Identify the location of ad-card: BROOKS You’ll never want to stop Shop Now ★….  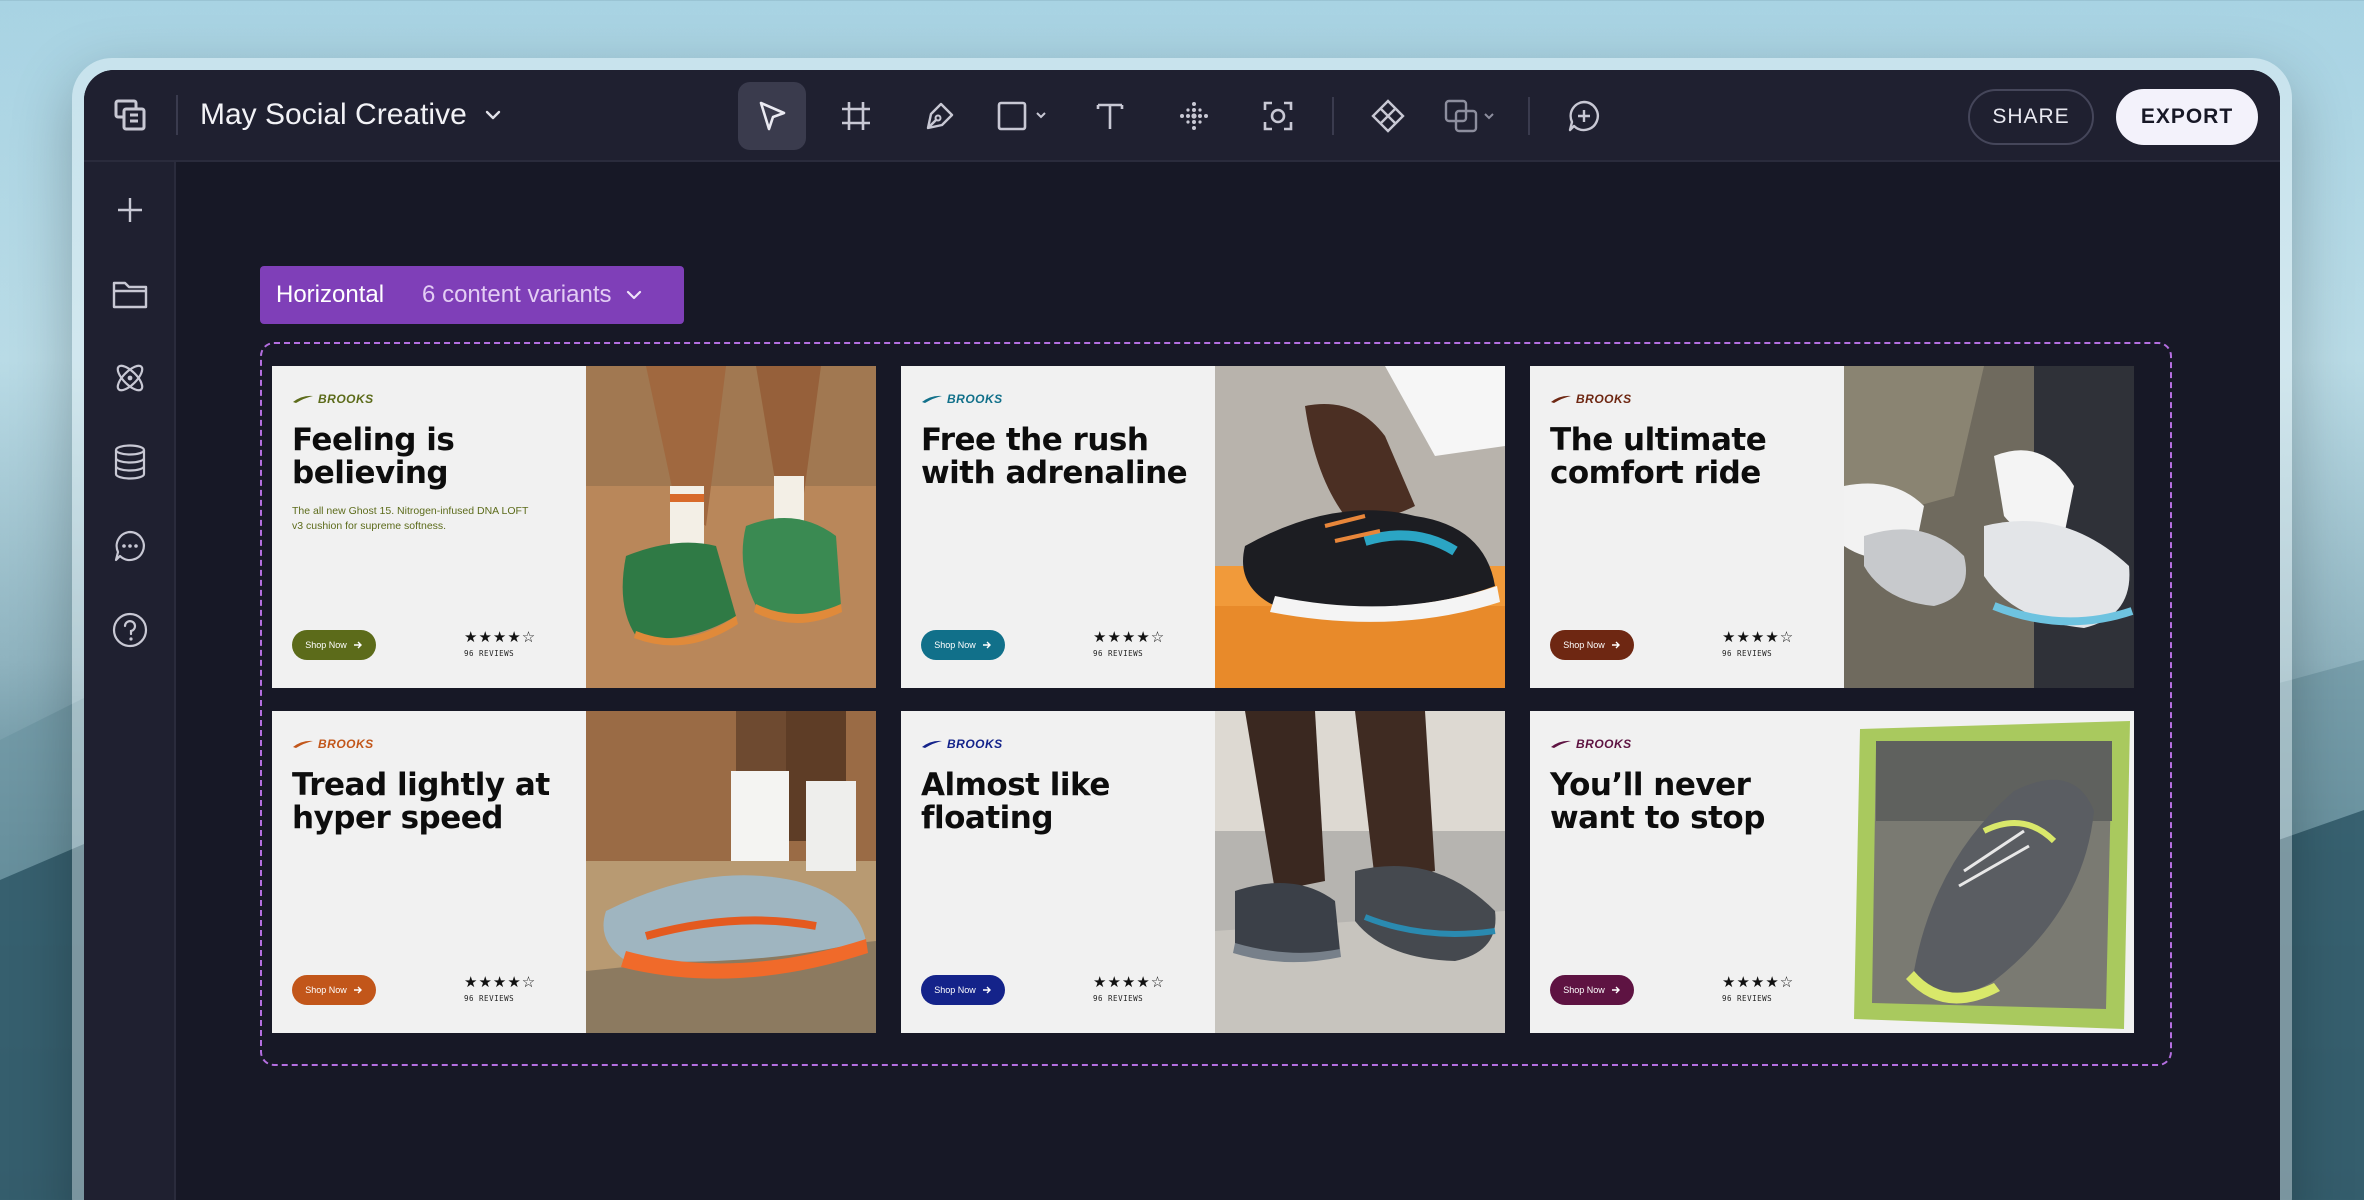
(1832, 872).